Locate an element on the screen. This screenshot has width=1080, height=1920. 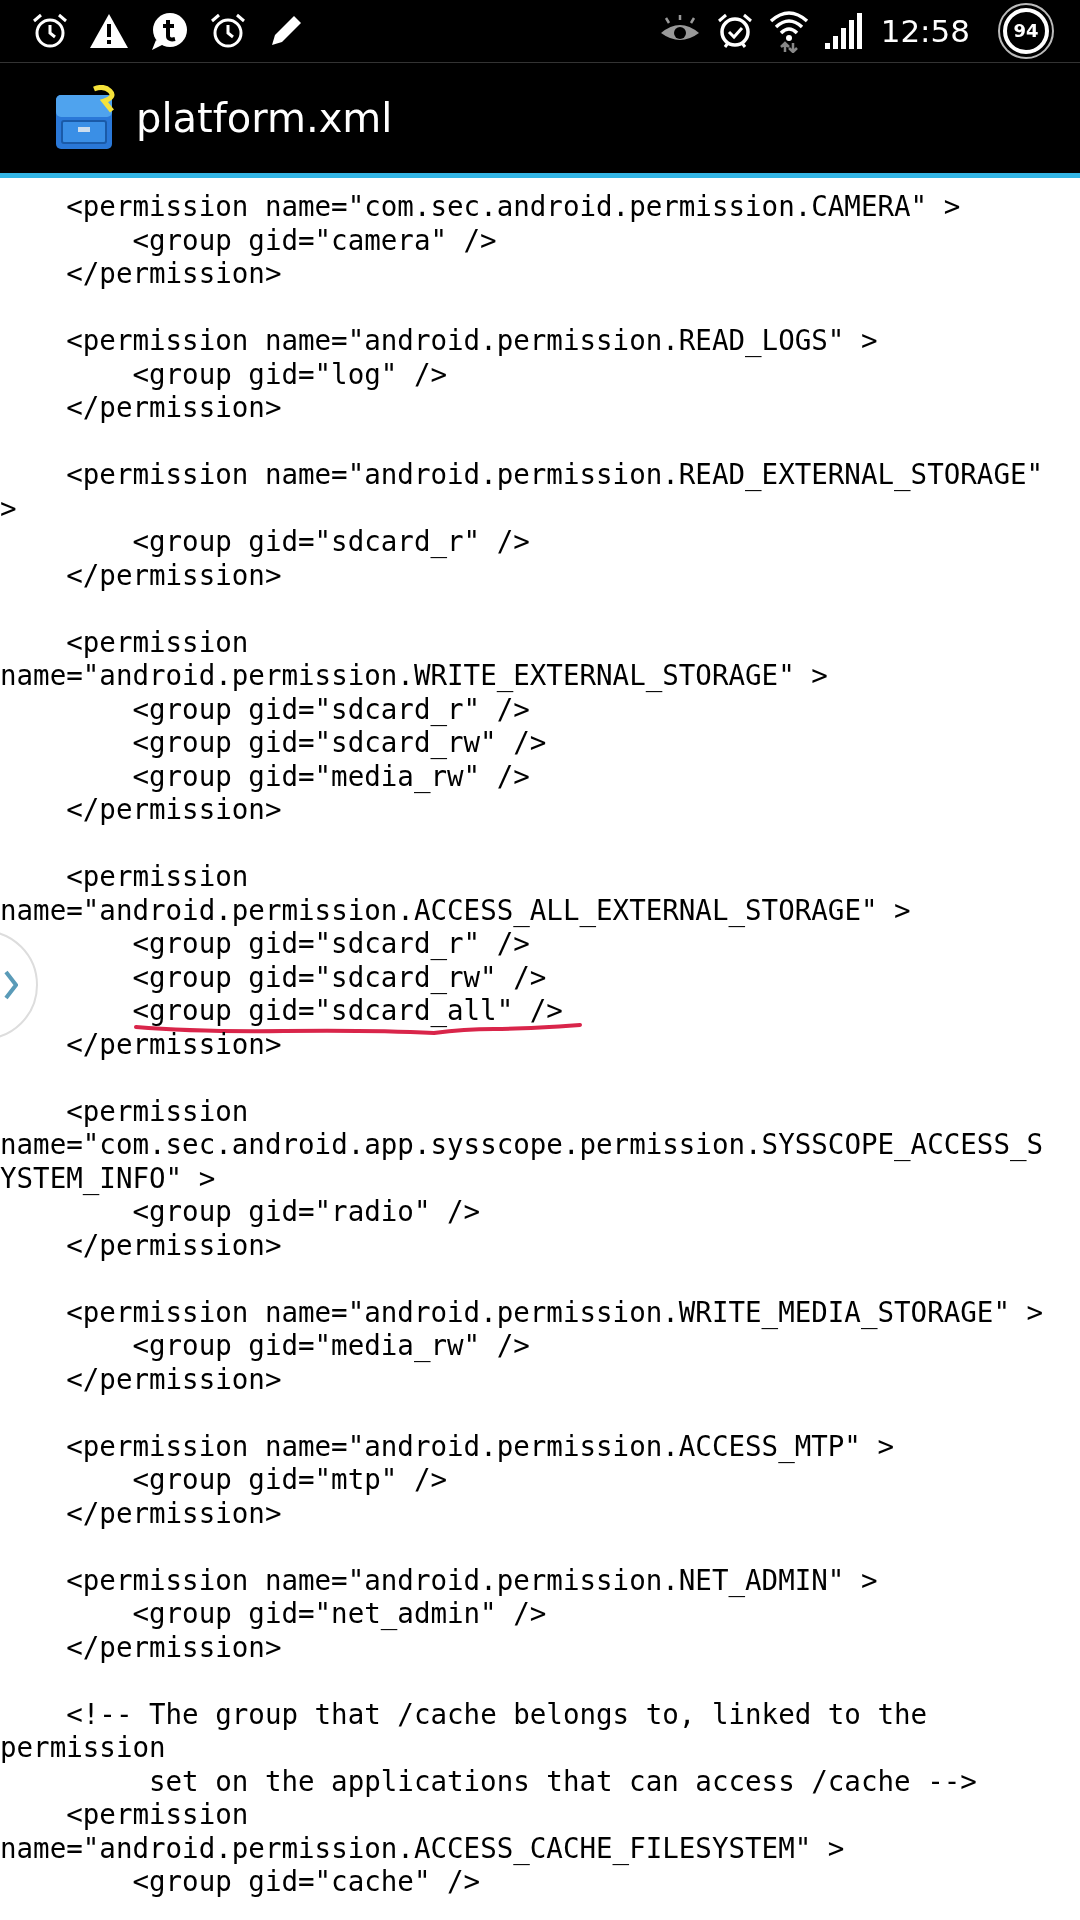
battery-indicator: 94 is located at coordinates (1026, 31).